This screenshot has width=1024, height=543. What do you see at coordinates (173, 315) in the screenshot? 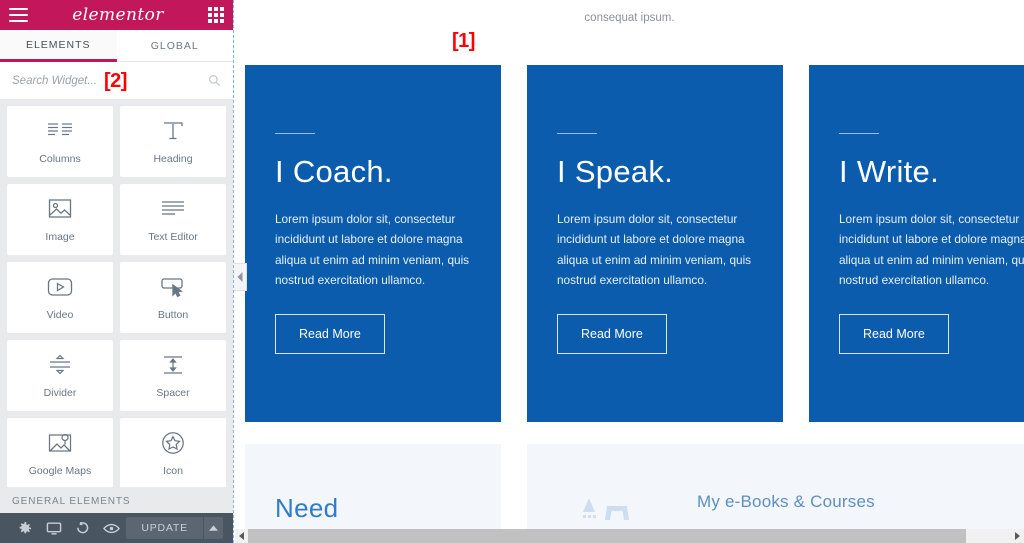
I see `widget-label: Button` at bounding box center [173, 315].